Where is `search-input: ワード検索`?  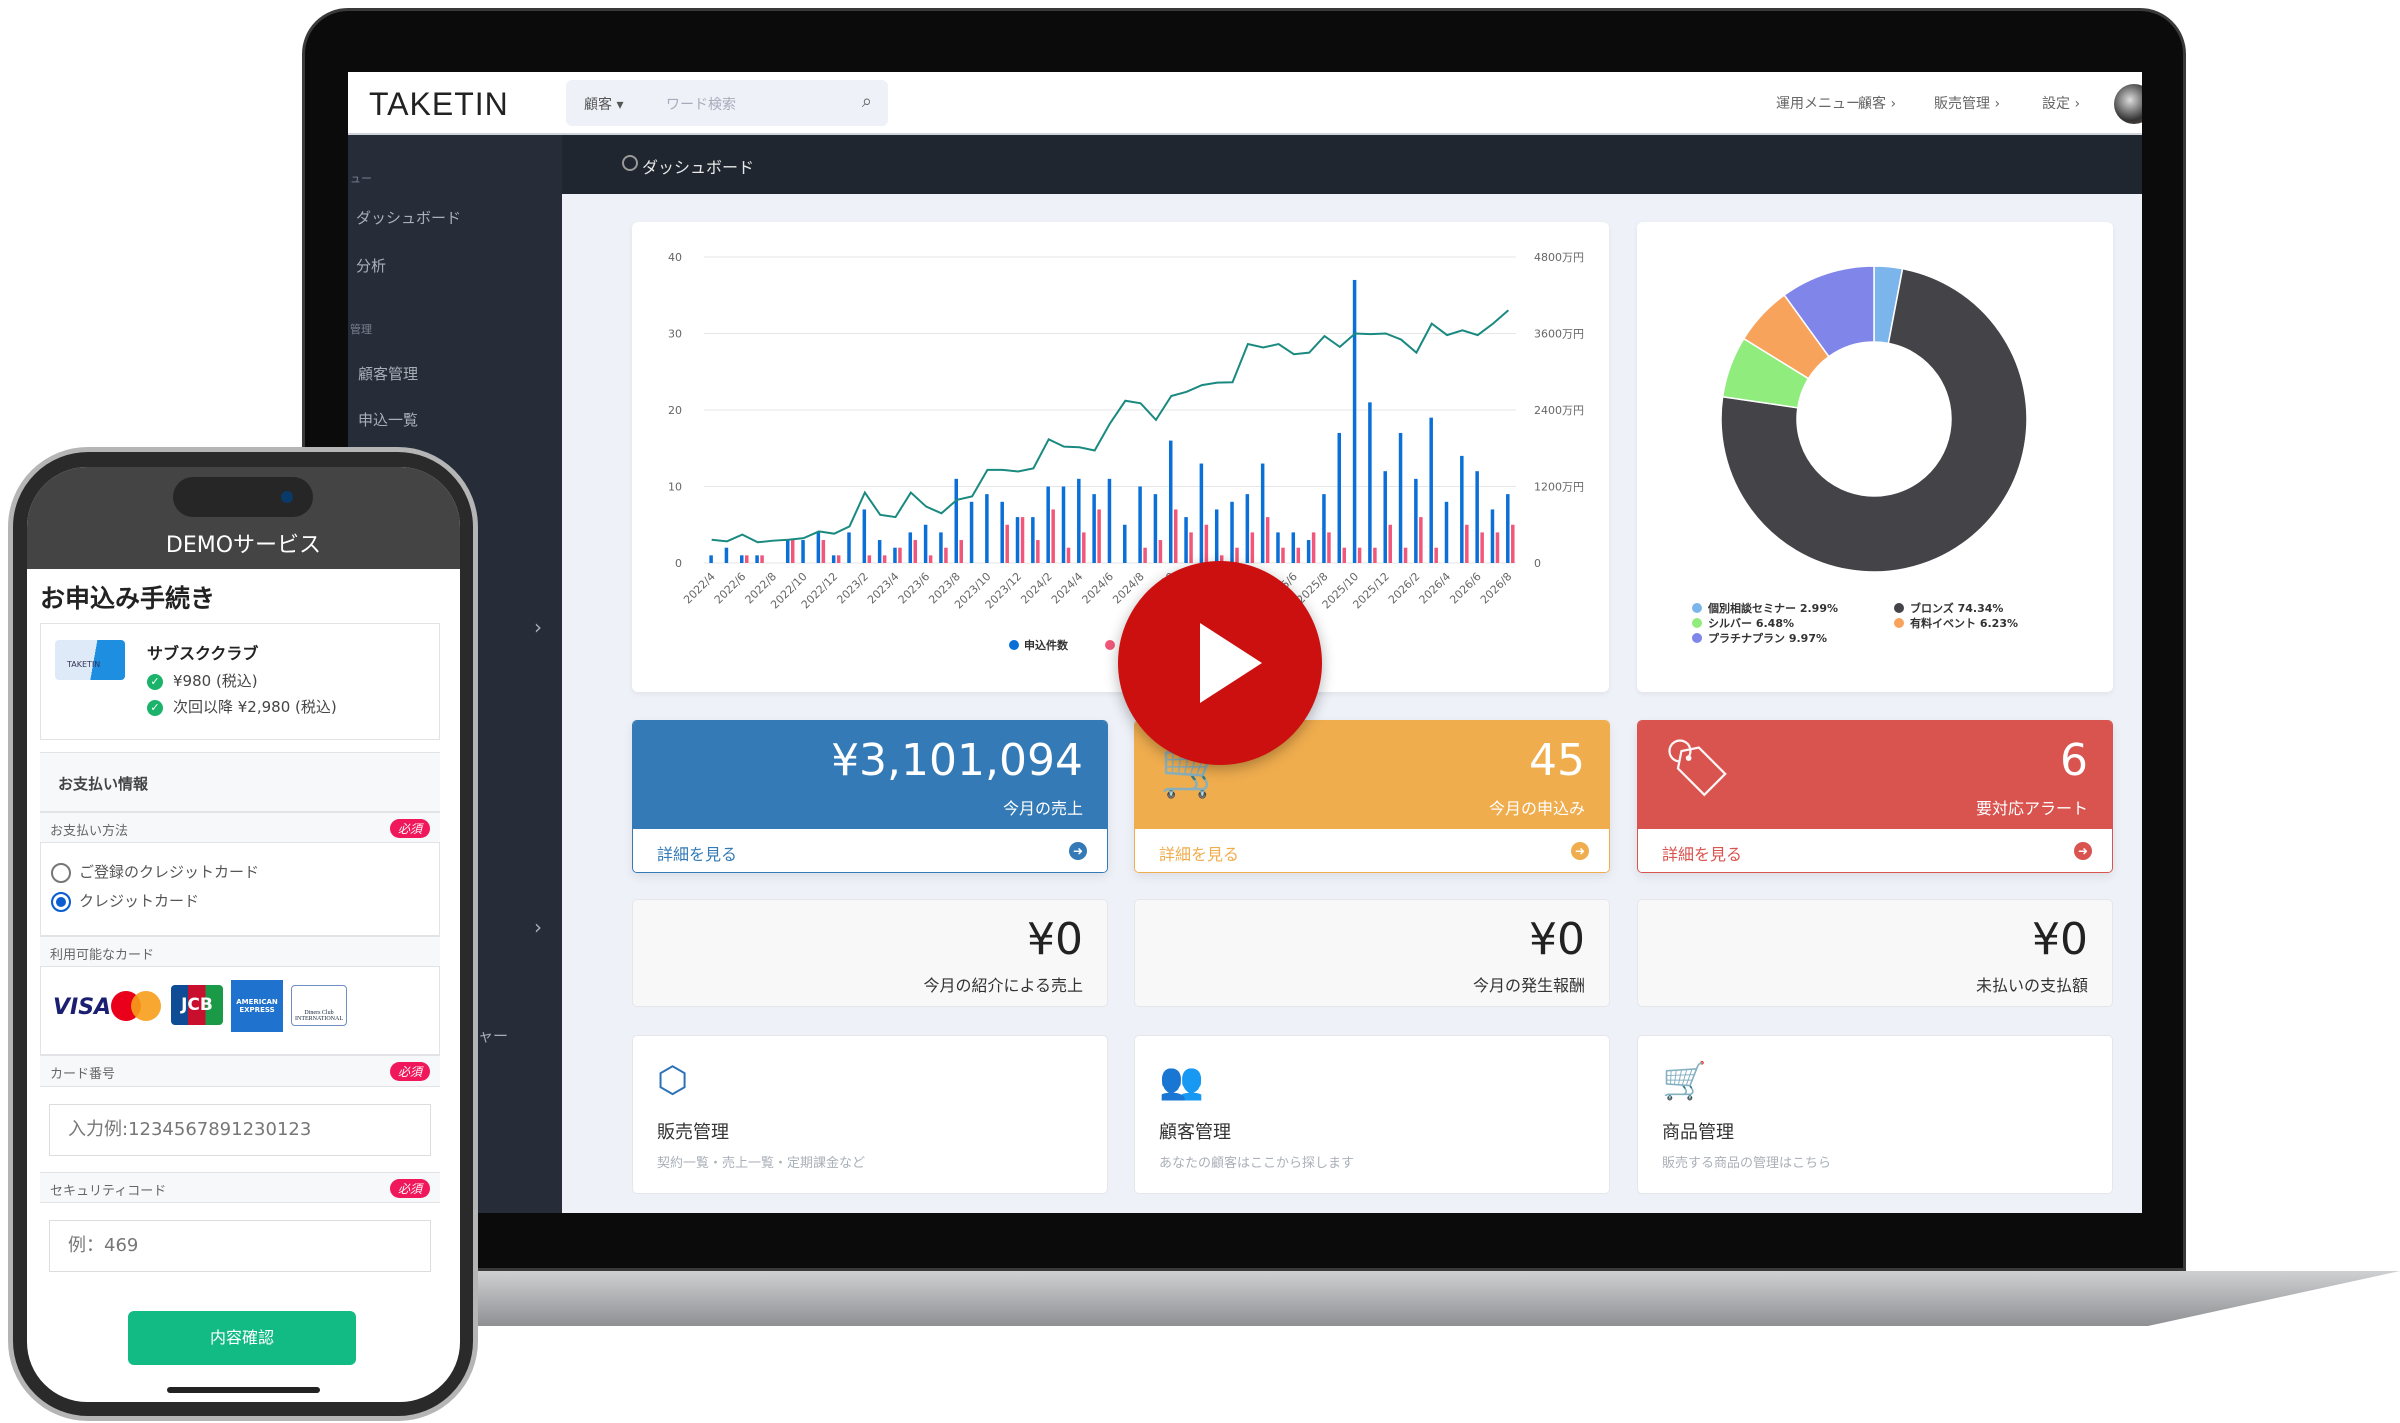
search-input: ワード検索 is located at coordinates (701, 104).